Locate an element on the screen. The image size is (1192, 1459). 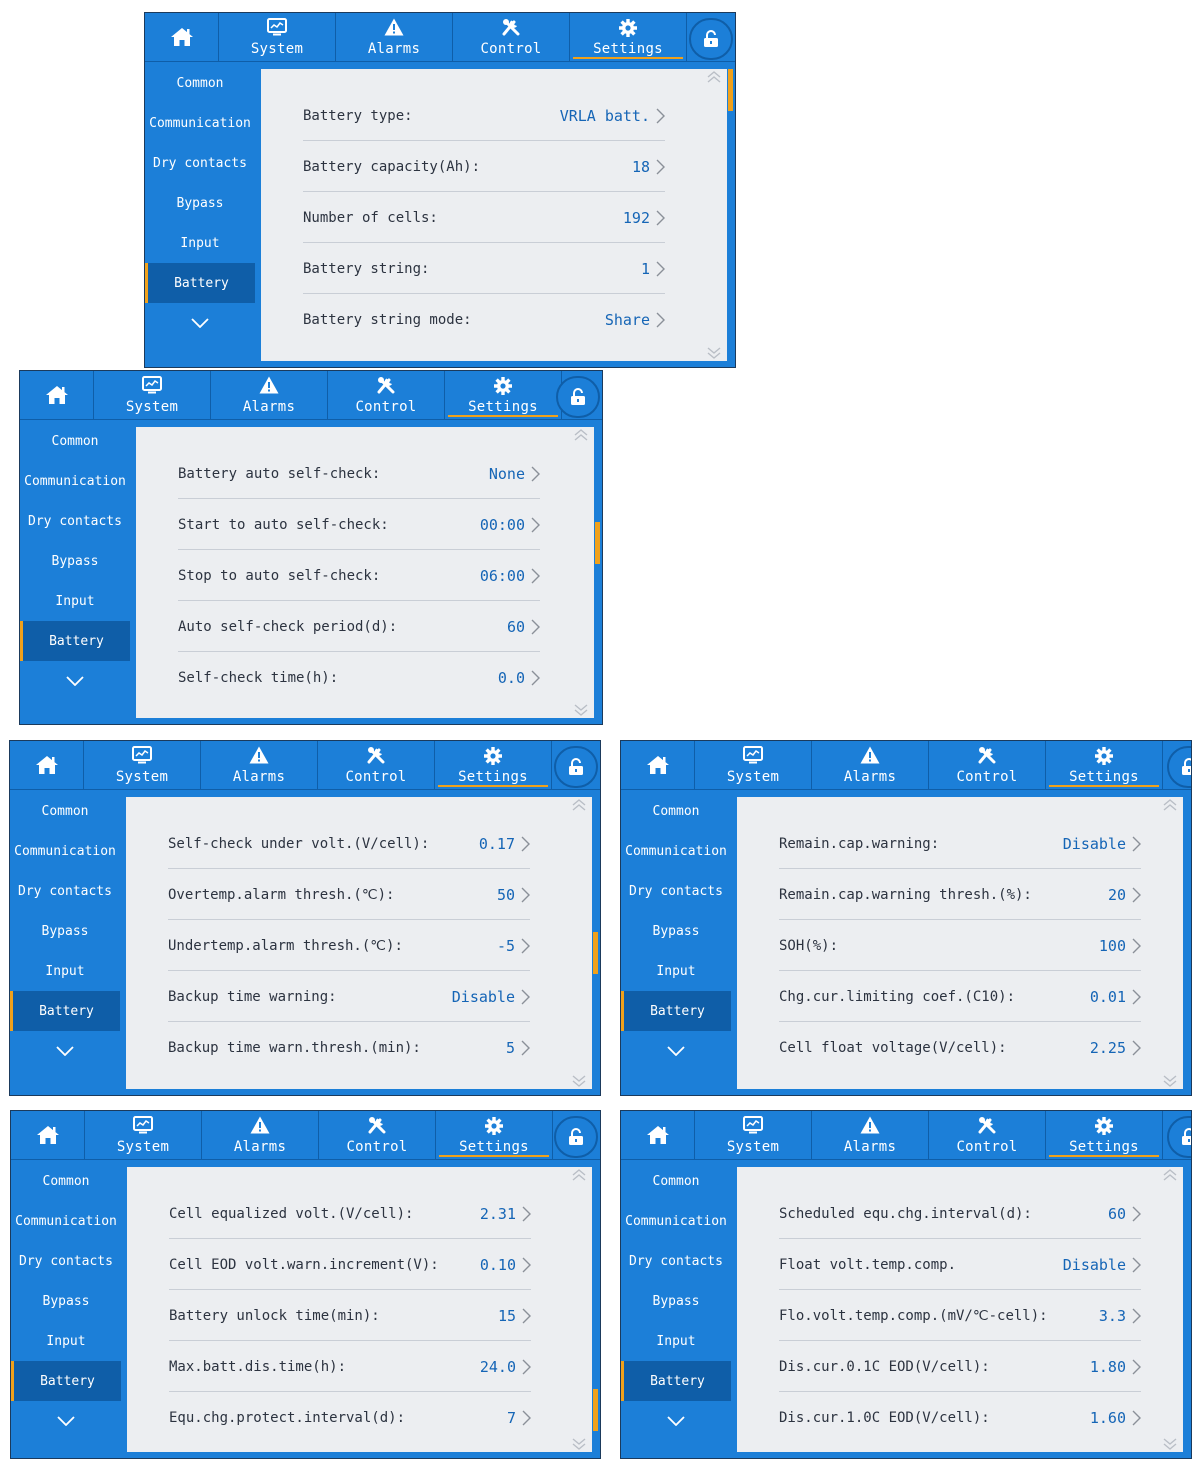
settings-row: Overtemp.alarm thresh.(℃): 50 is located at coordinates (349, 895).